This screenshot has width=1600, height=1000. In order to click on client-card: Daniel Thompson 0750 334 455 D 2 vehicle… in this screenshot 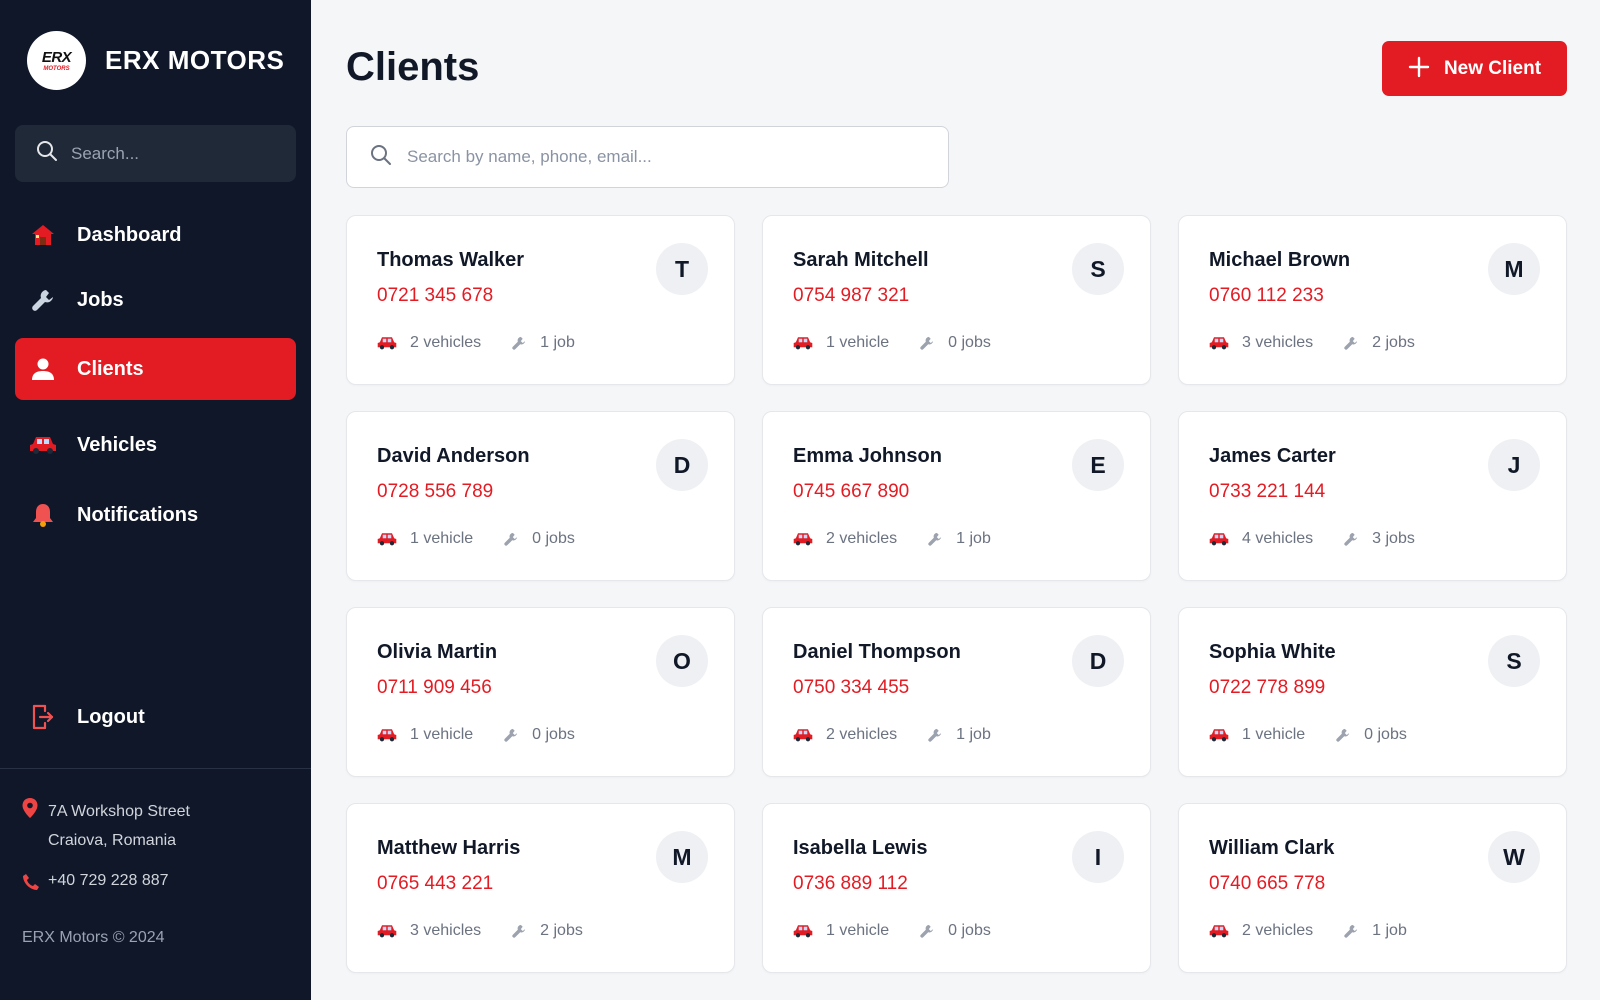, I will do `click(956, 692)`.